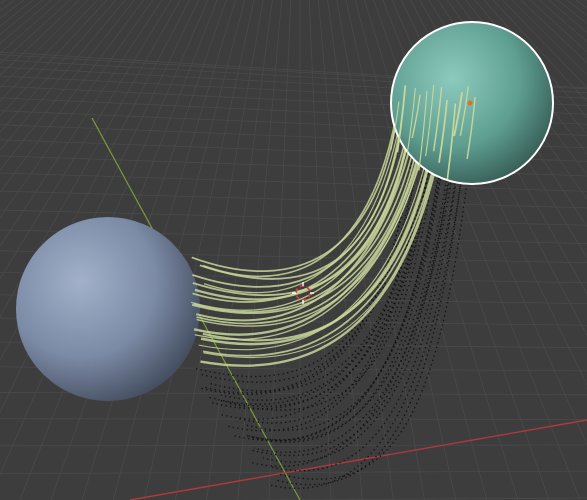 This screenshot has height=500, width=587. What do you see at coordinates (470, 103) in the screenshot?
I see `object-origin-dot` at bounding box center [470, 103].